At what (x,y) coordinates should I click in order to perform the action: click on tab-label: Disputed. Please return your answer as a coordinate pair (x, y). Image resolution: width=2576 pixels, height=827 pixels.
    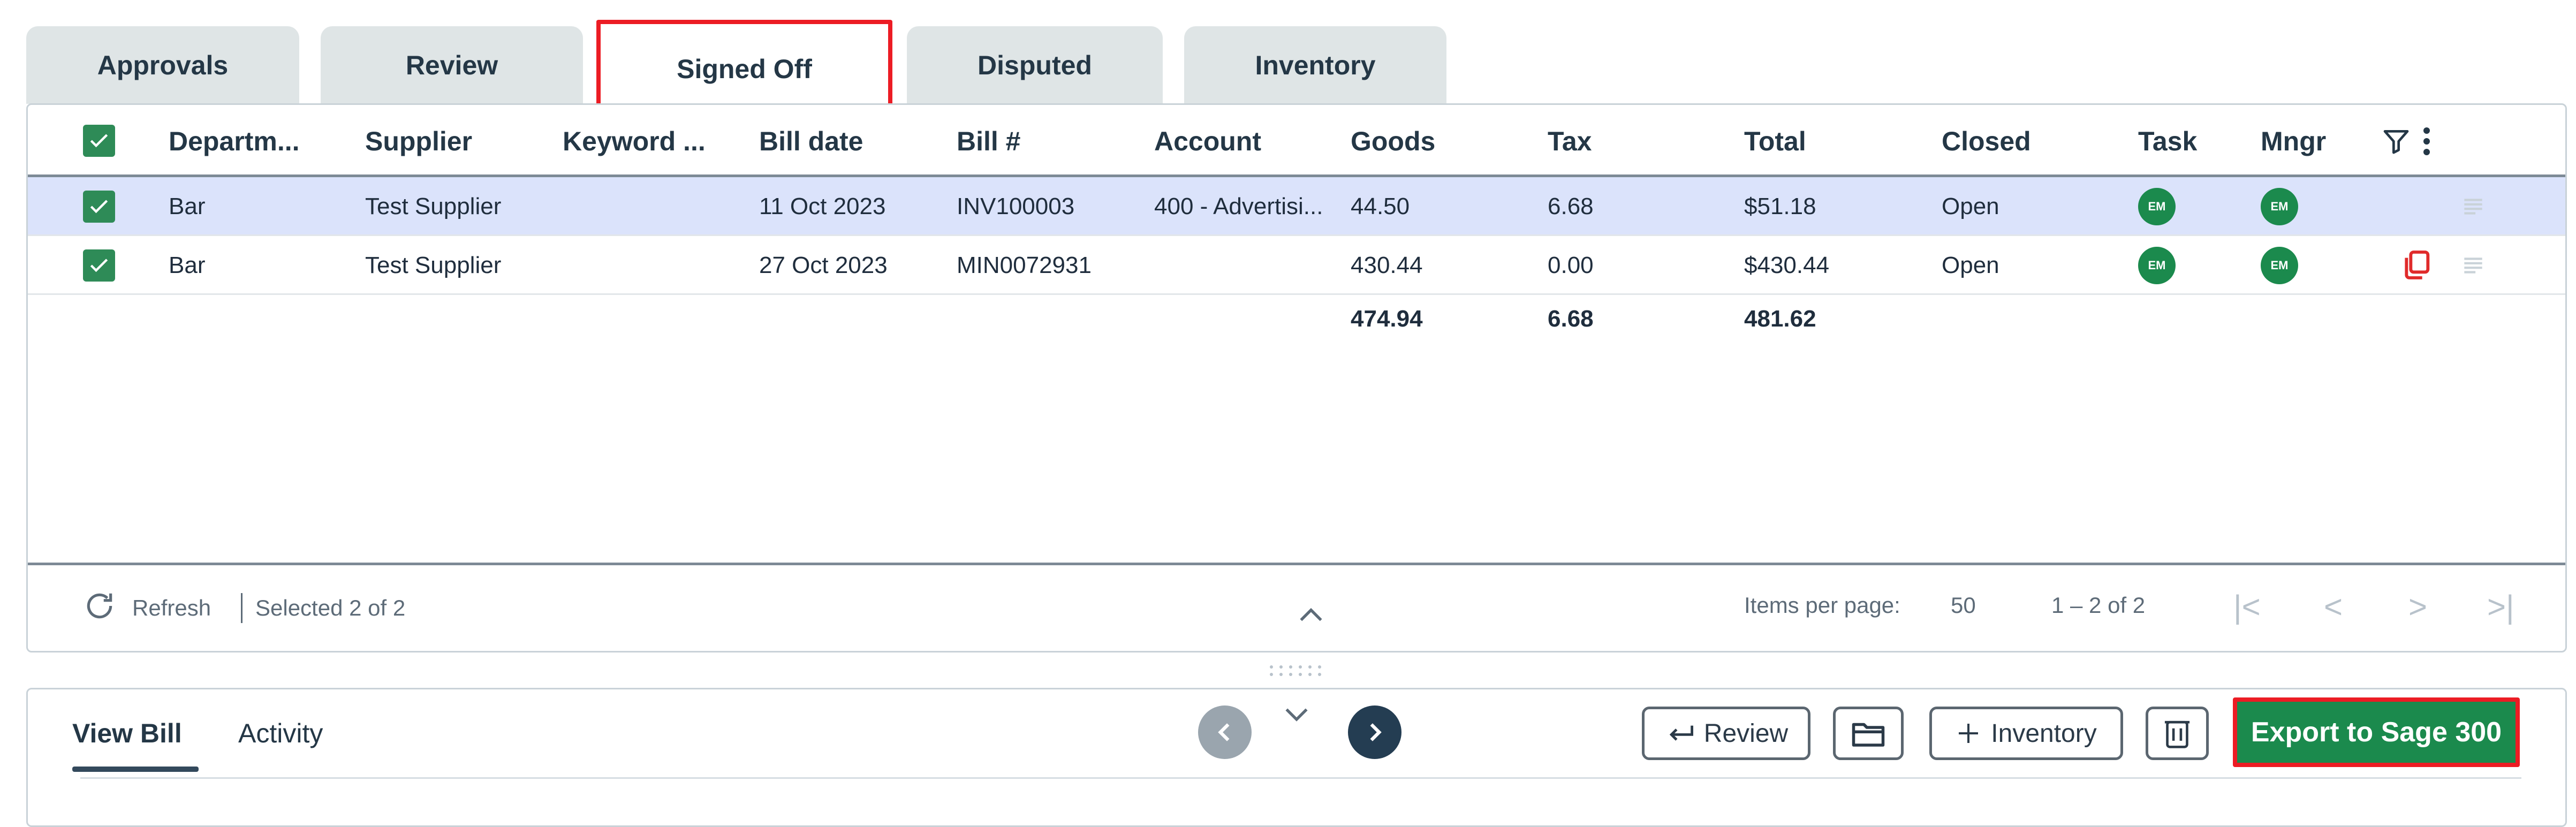
    Looking at the image, I should click on (1035, 65).